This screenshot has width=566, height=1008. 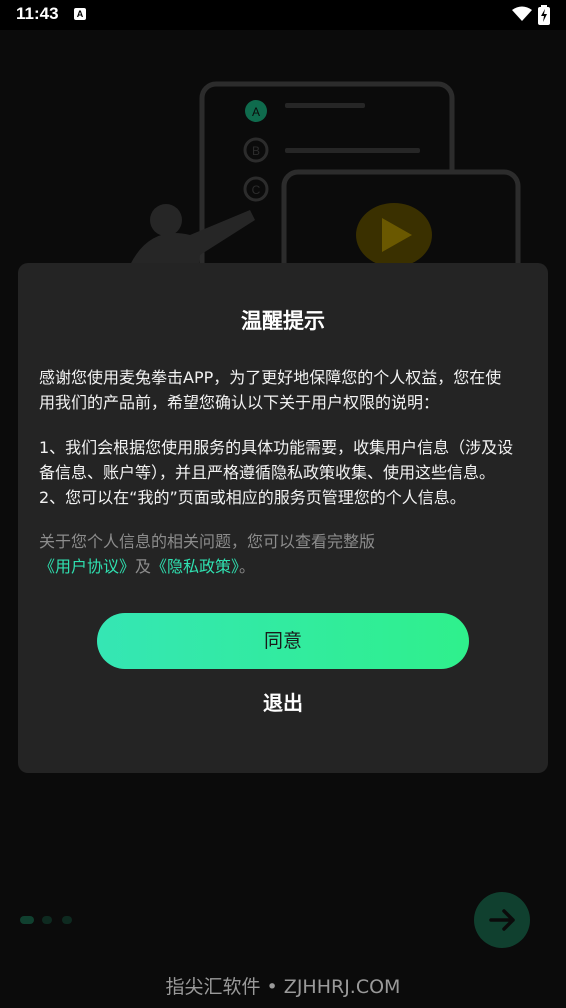 I want to click on dialog-note: 关于您个人信息的相关问题，您可以查看完整版 《用户协议》及《隐私政策》。, so click(x=284, y=554).